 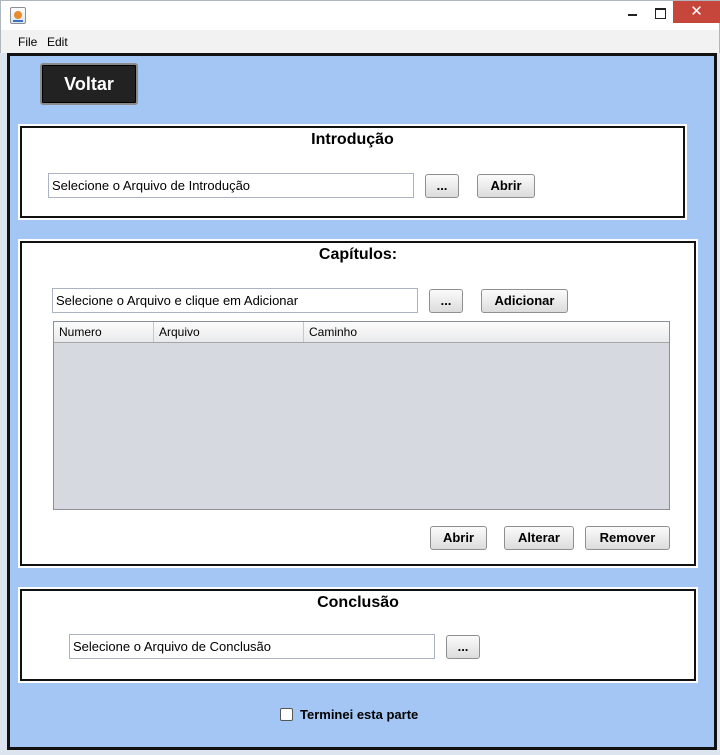 What do you see at coordinates (627, 538) in the screenshot?
I see `remover-button: Remover` at bounding box center [627, 538].